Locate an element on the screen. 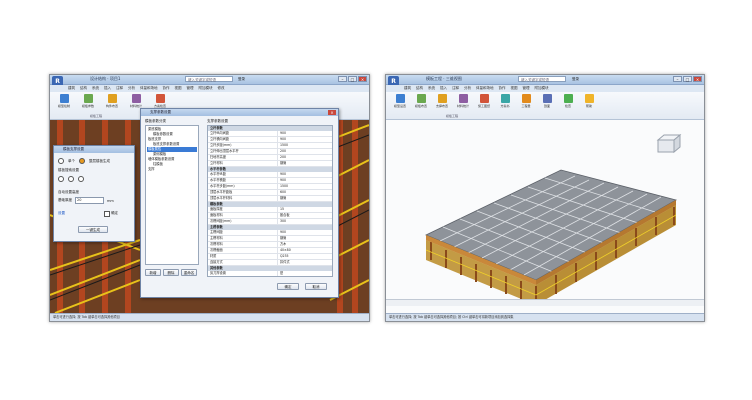  right-ribbon-tool: 模型设置 is located at coordinates (400, 105).